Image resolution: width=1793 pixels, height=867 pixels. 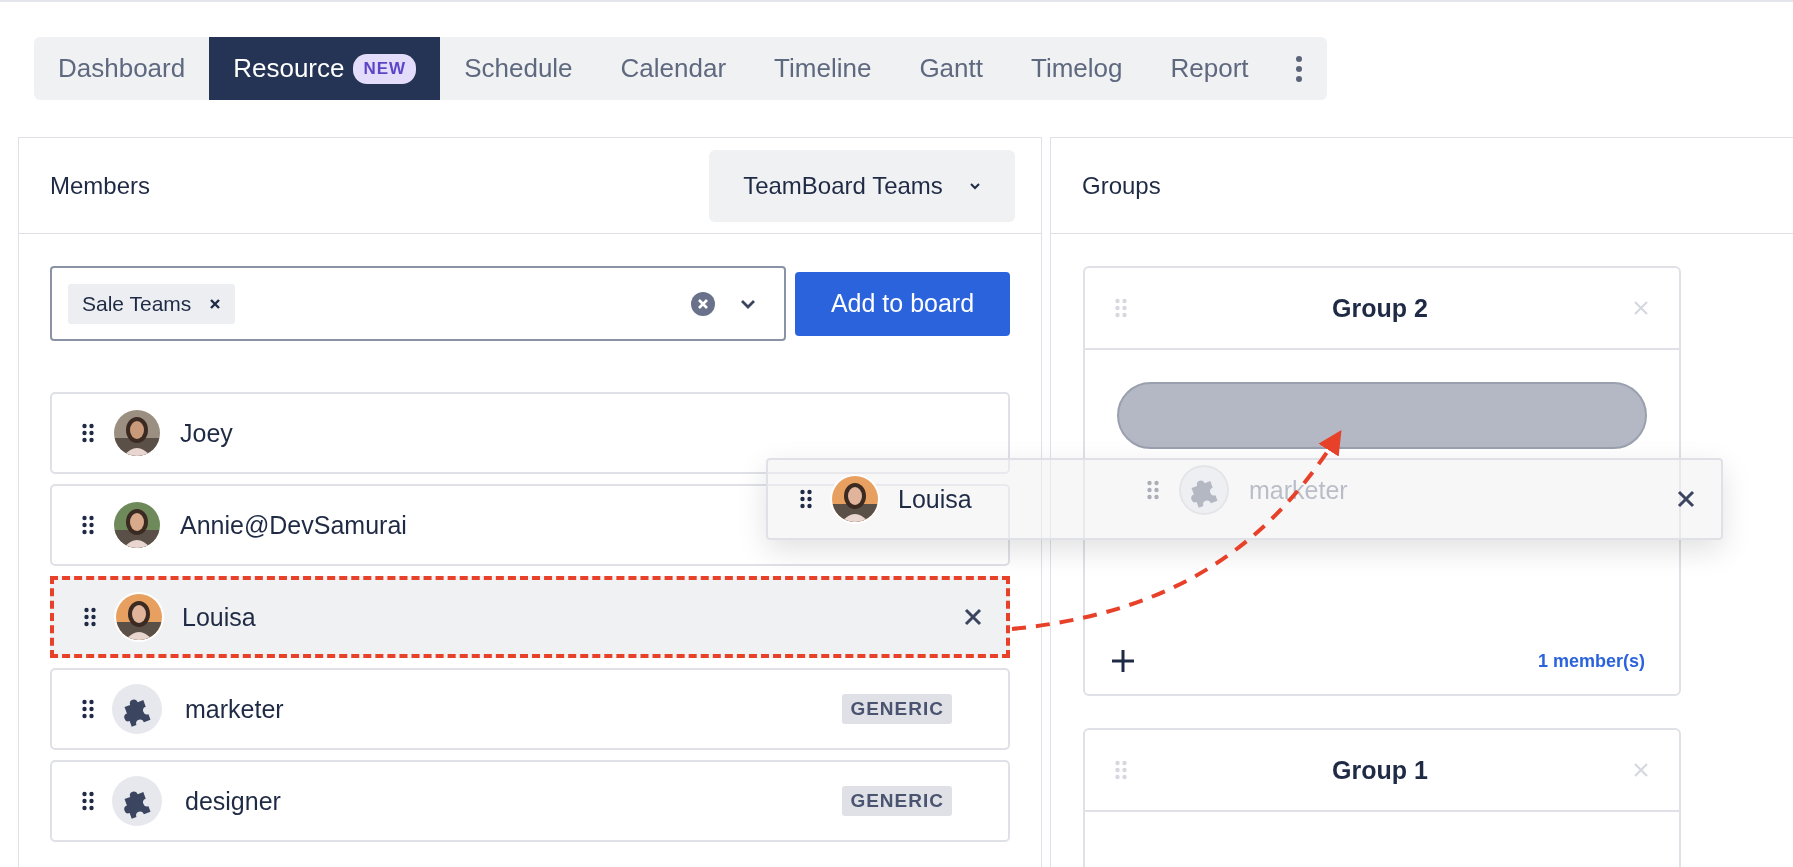 What do you see at coordinates (293, 525) in the screenshot?
I see `member-name: Annie@DevSamurai` at bounding box center [293, 525].